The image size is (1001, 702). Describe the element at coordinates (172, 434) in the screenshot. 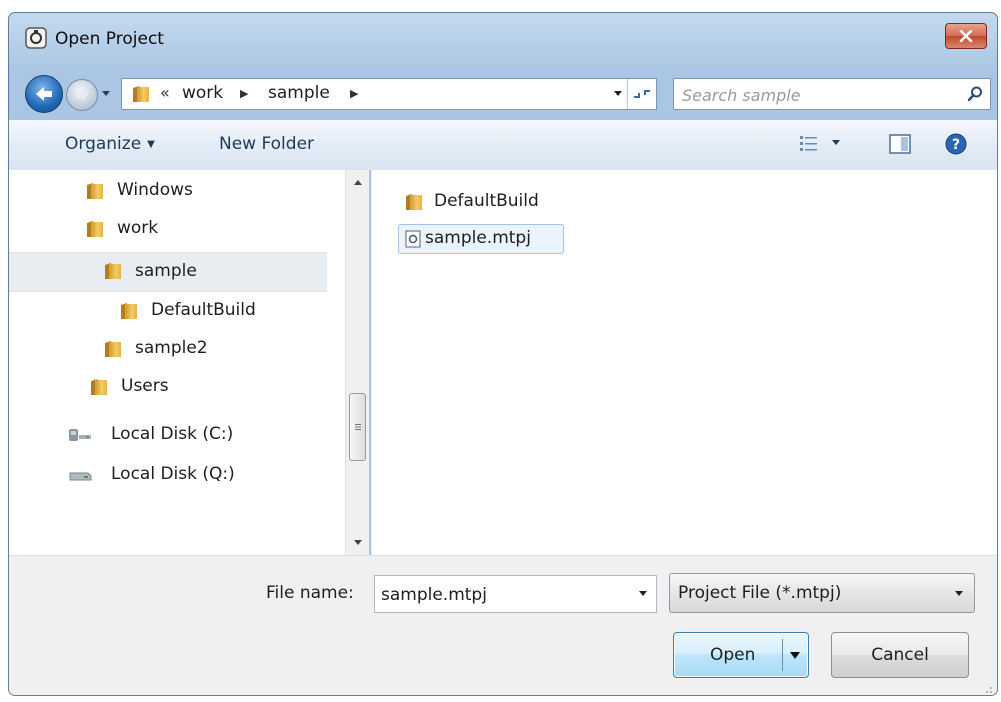

I see `tree-item-label: Local Disk (C:)` at that location.